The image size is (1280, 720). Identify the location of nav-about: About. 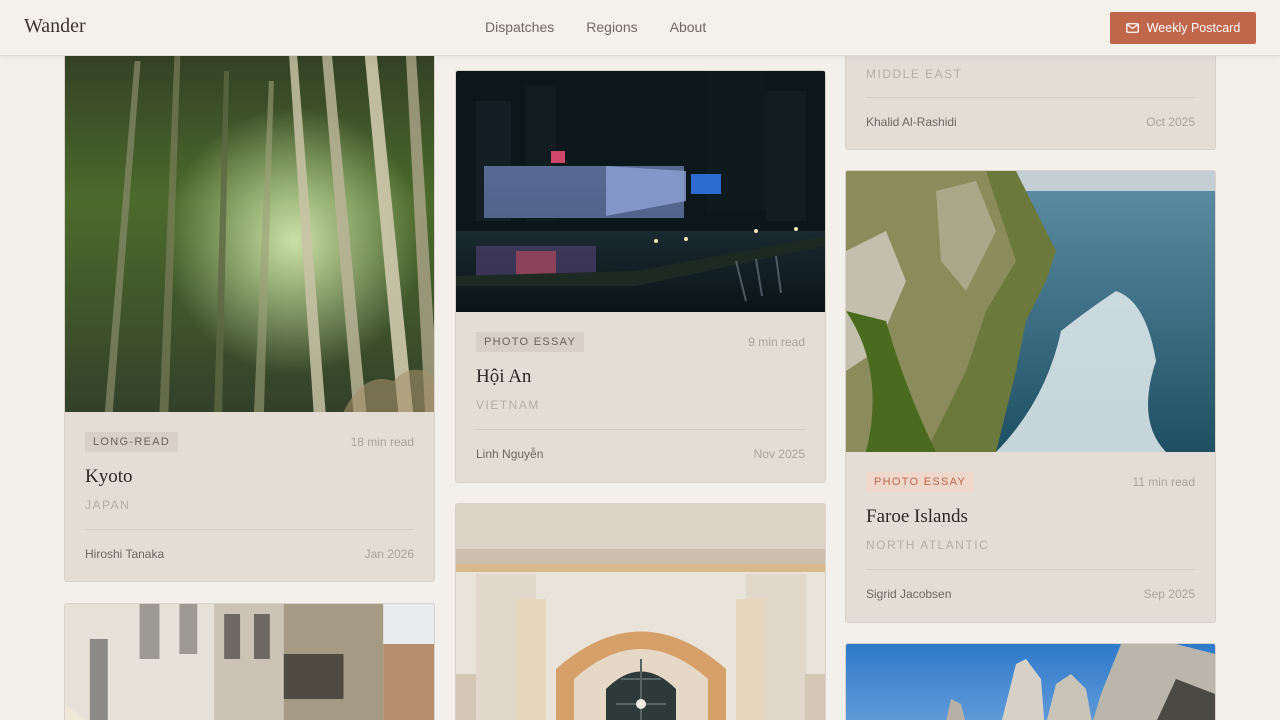
(688, 27).